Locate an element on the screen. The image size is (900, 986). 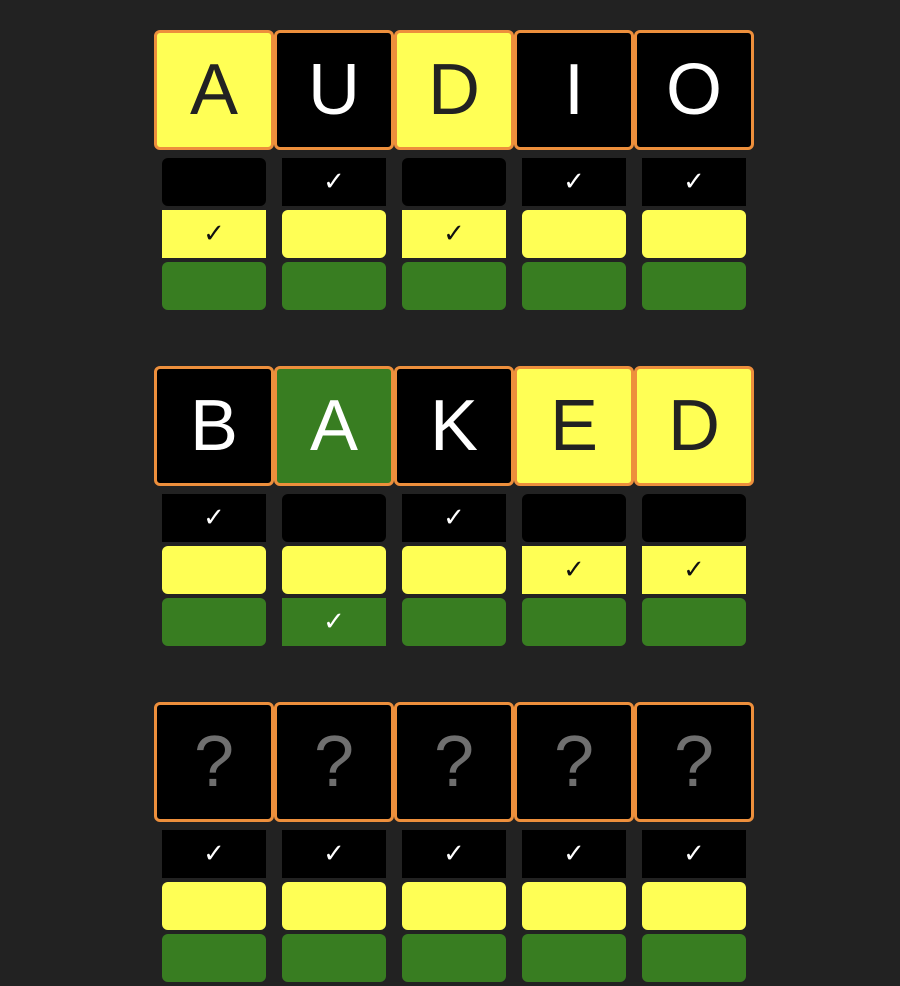
letter-tile: U is located at coordinates (334, 90).